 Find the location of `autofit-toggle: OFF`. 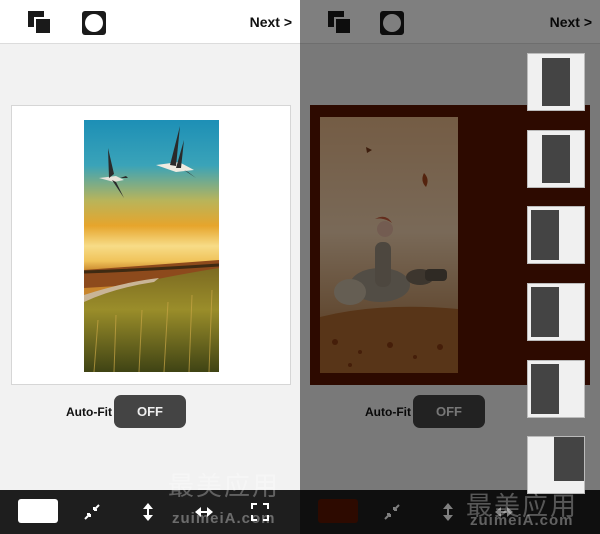

autofit-toggle: OFF is located at coordinates (150, 411).